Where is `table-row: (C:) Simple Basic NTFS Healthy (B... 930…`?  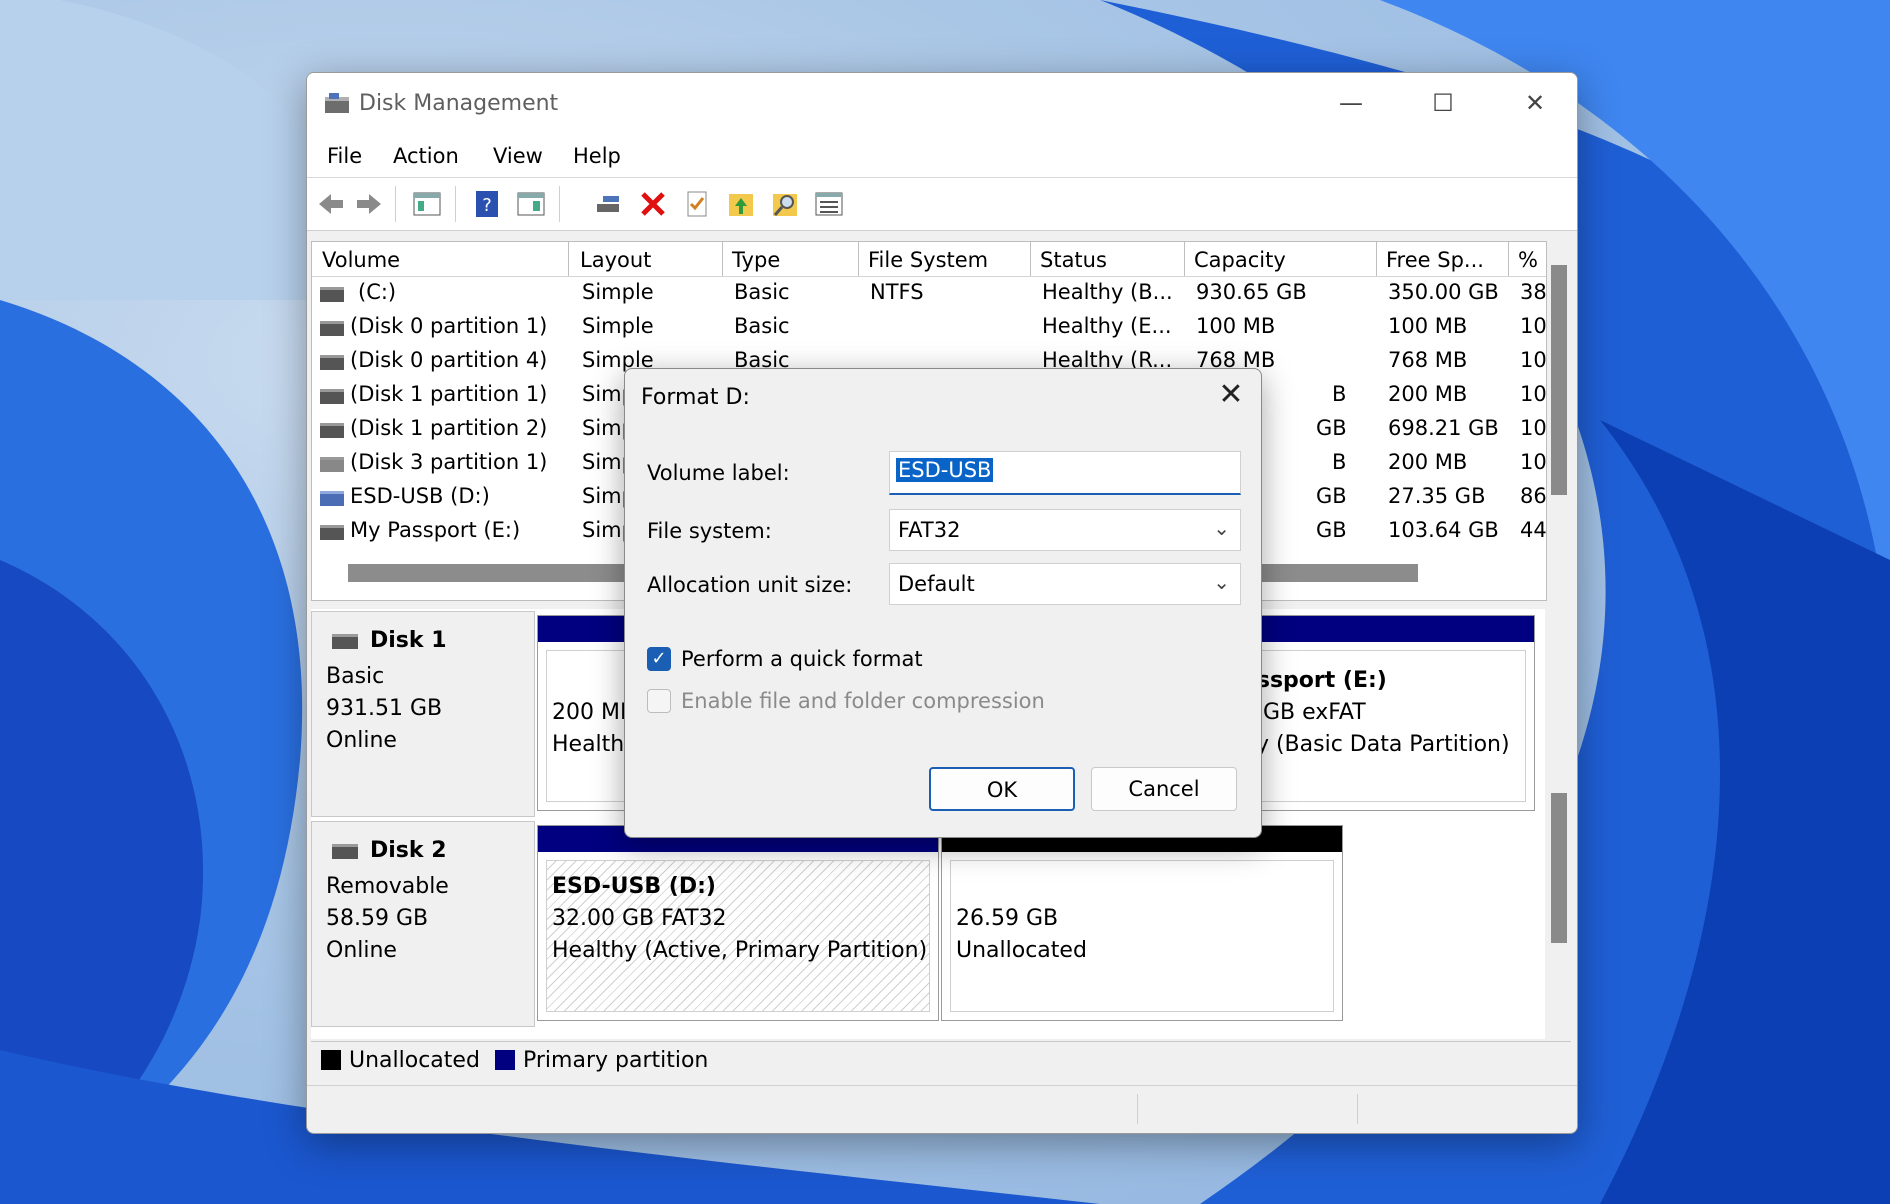 table-row: (C:) Simple Basic NTFS Healthy (B... 930… is located at coordinates (929, 293).